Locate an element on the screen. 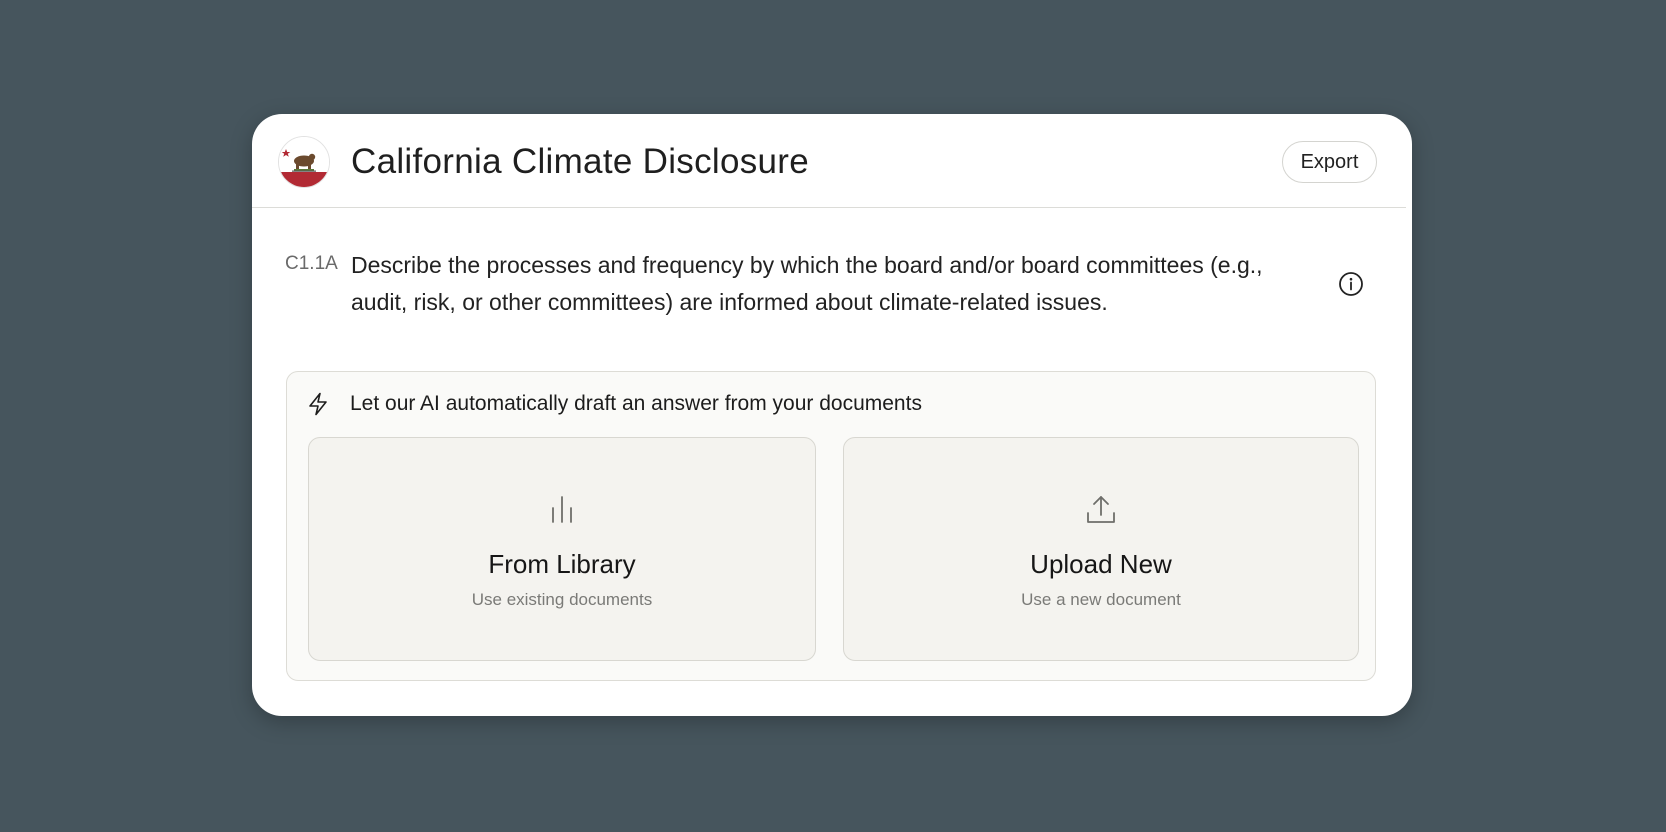  page-title: California Climate Disclosure is located at coordinates (580, 161).